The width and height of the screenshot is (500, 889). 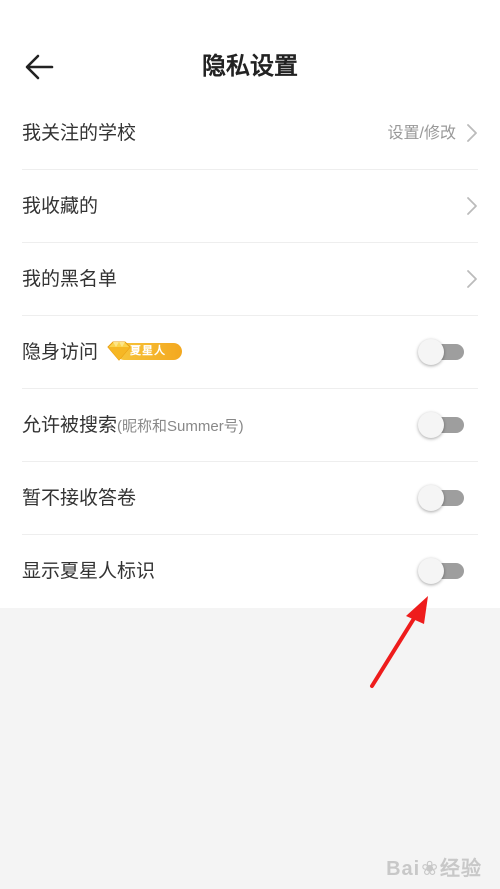 I want to click on allow-search-toggle, so click(x=441, y=425).